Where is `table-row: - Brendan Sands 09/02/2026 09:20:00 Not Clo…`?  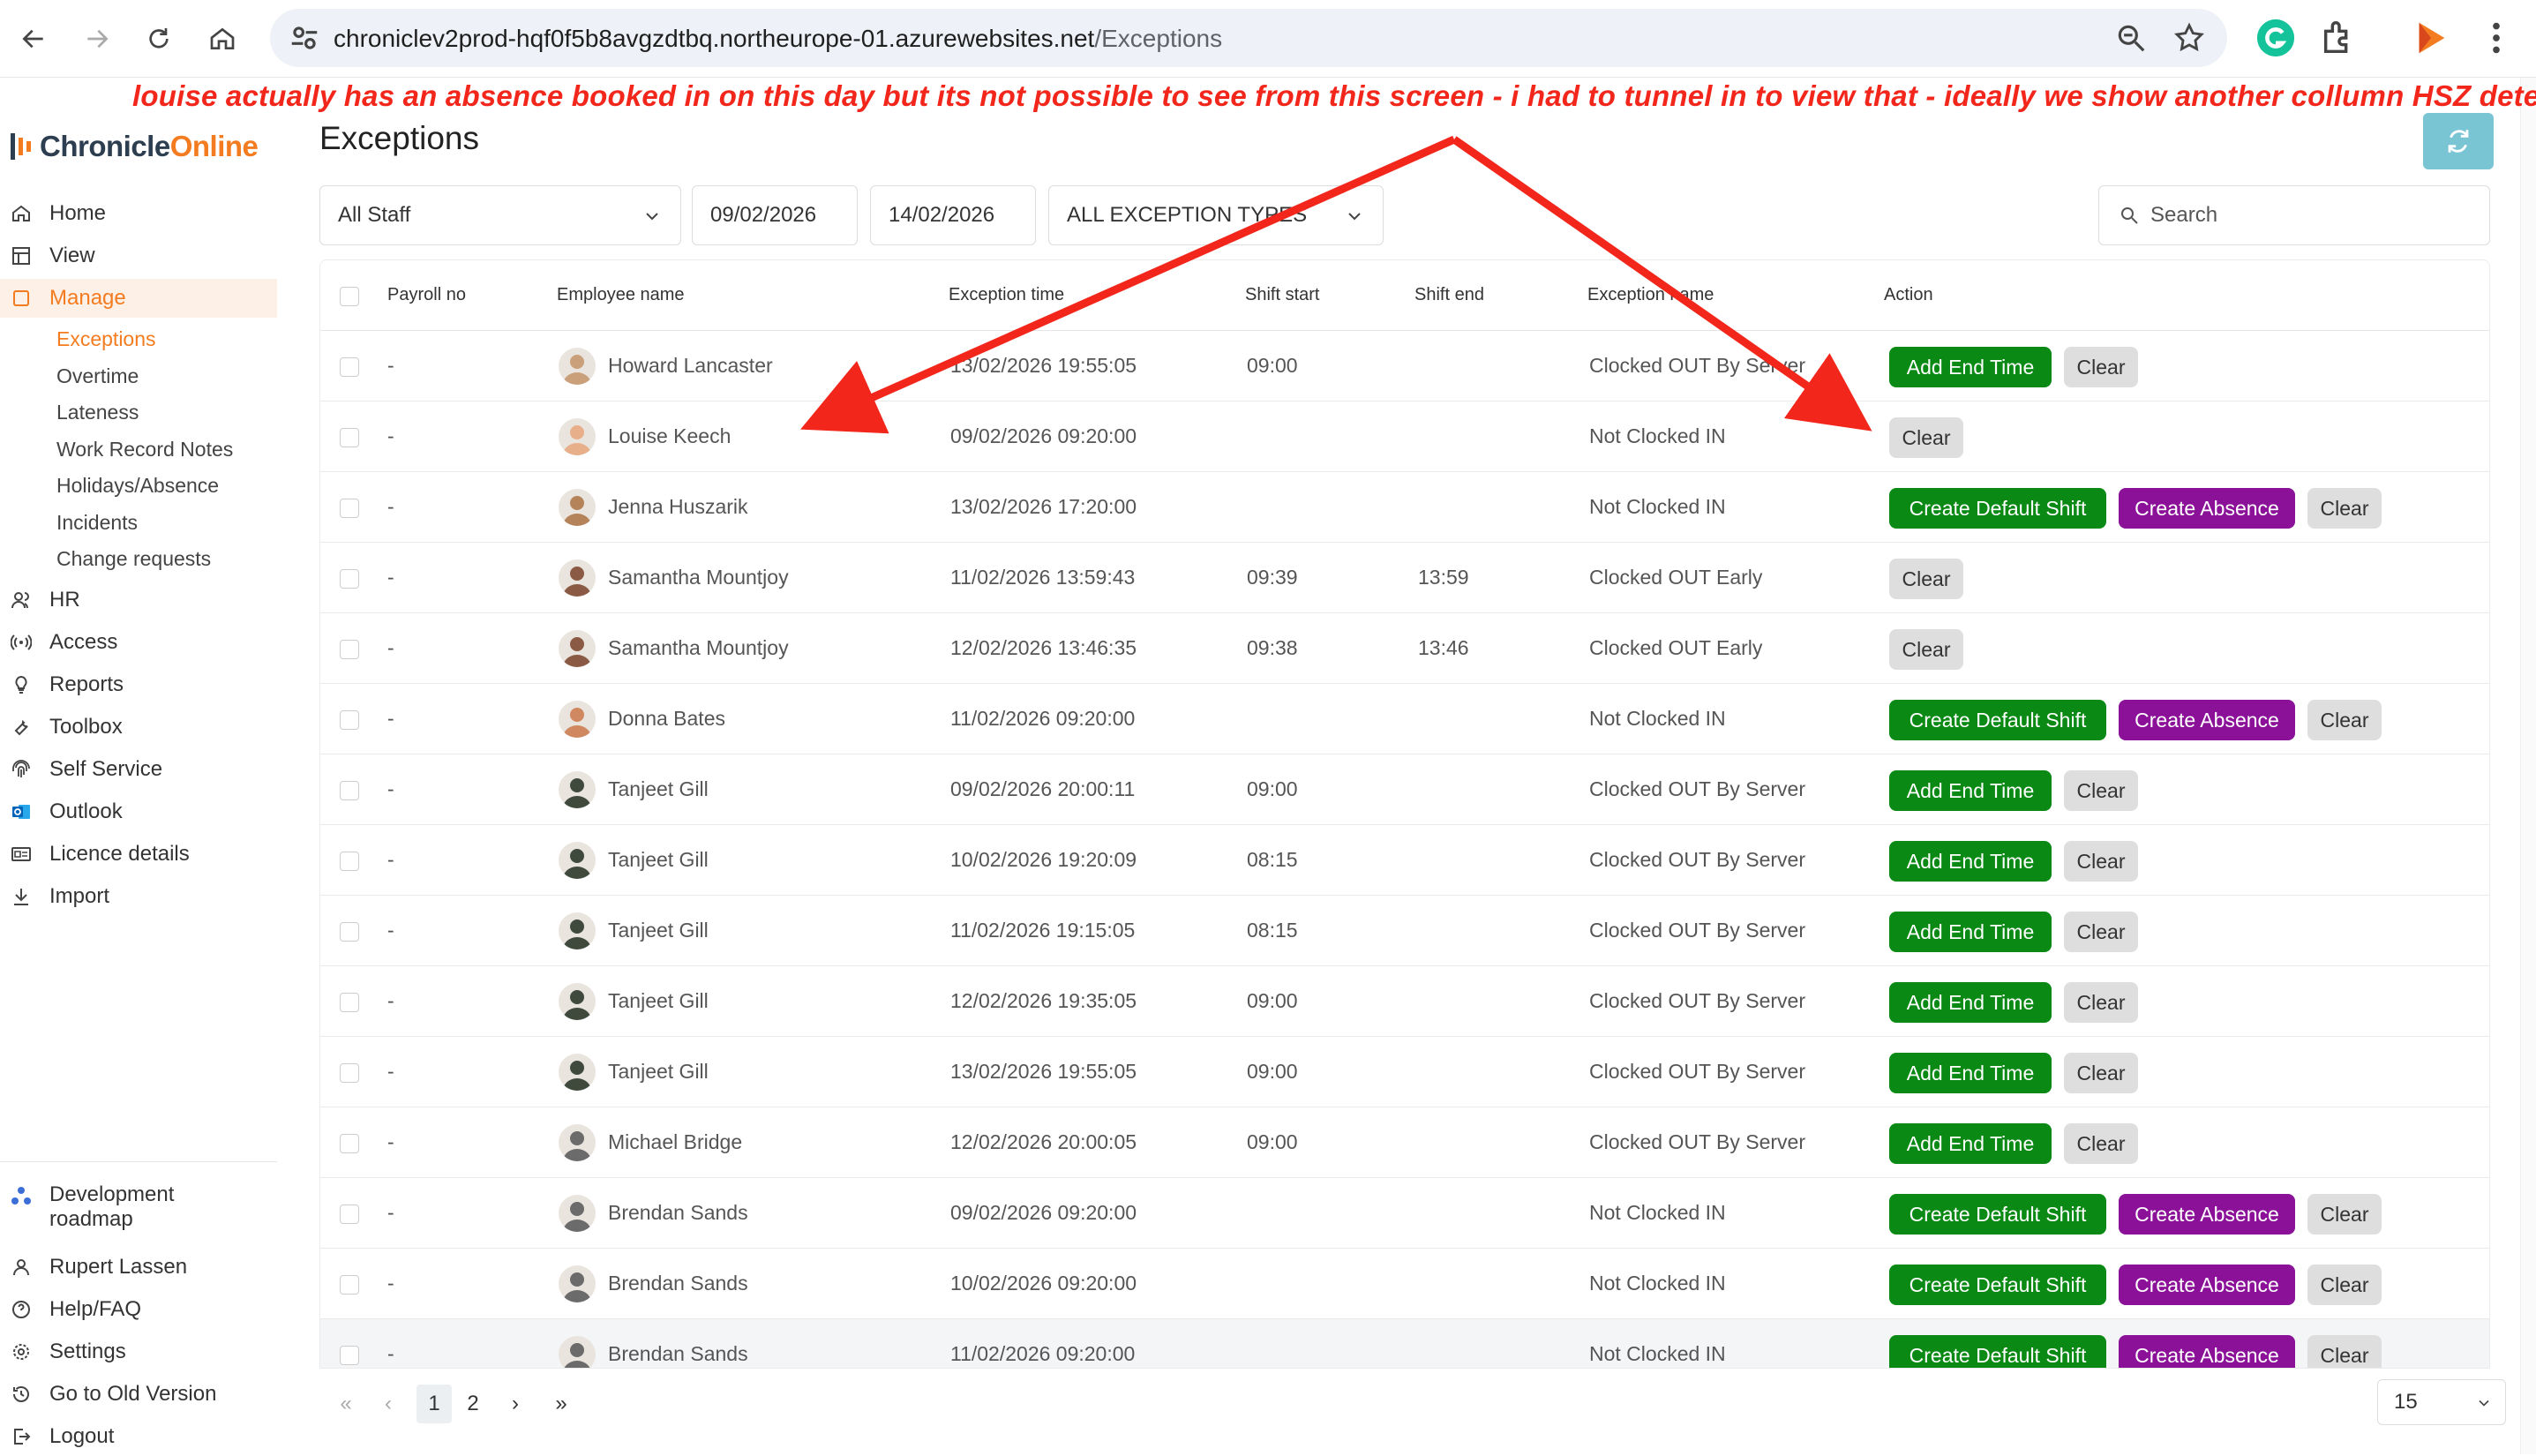 table-row: - Brendan Sands 09/02/2026 09:20:00 Not Clo… is located at coordinates (1404, 1213).